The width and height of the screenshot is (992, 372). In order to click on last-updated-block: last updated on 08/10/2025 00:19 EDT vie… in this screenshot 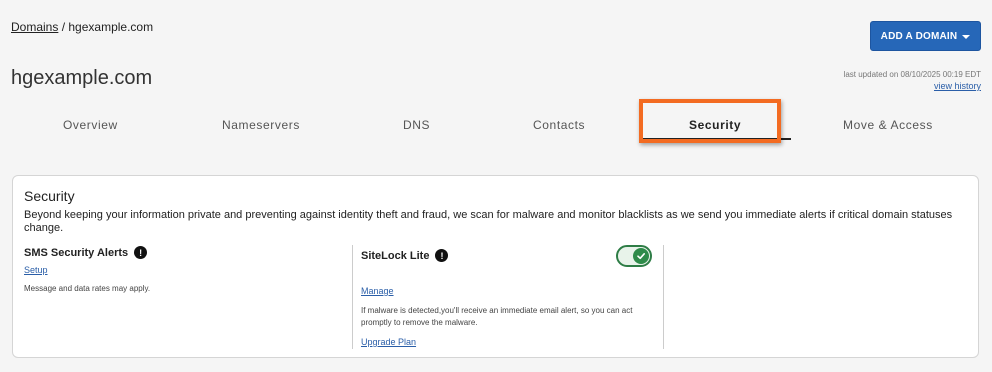, I will do `click(912, 80)`.